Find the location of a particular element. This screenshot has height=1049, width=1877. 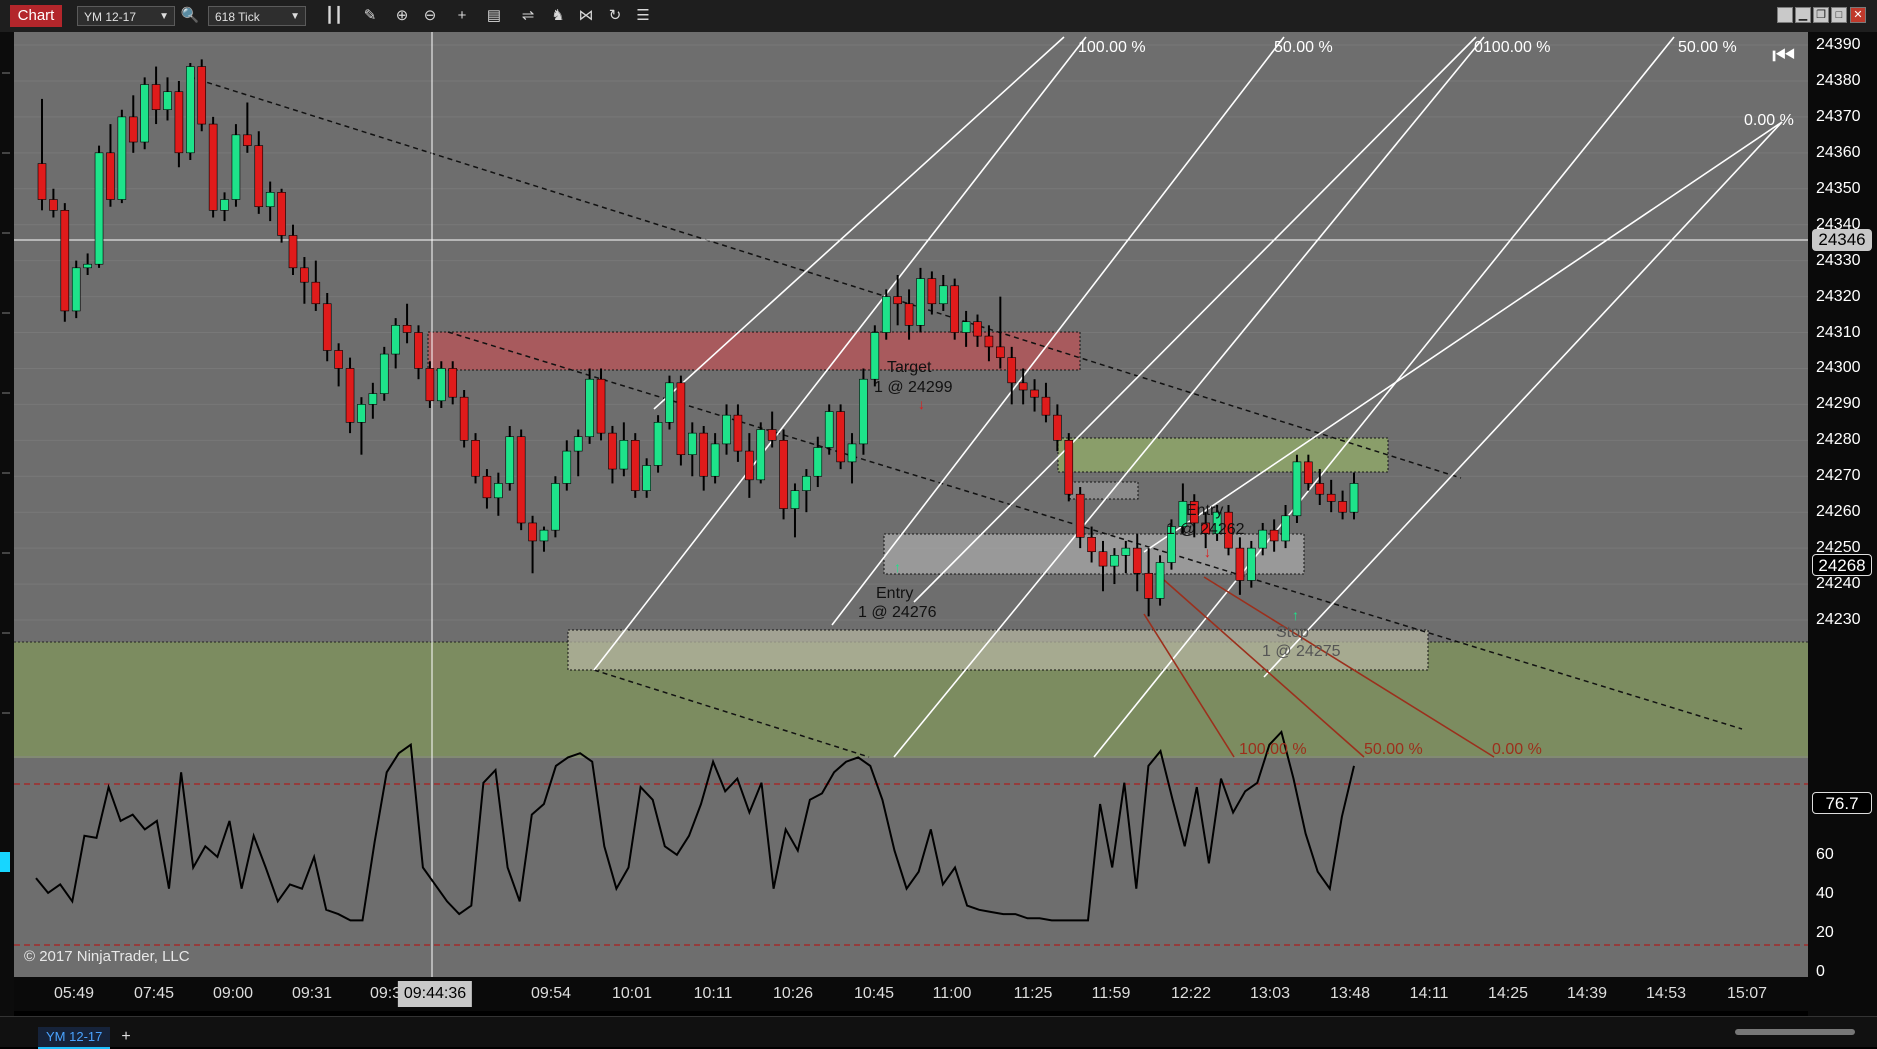

bottom-tab-bar: YM 12-17 + is located at coordinates (938, 1032).